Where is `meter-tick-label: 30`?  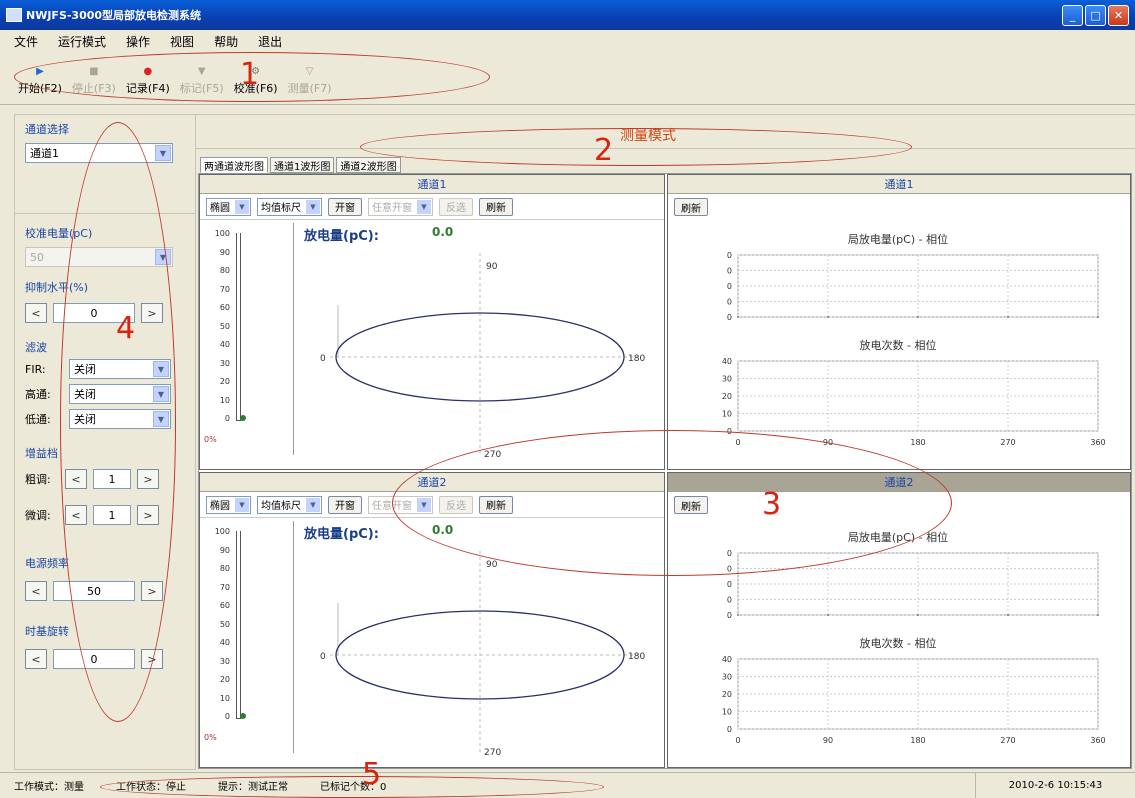 meter-tick-label: 30 is located at coordinates (224, 661).